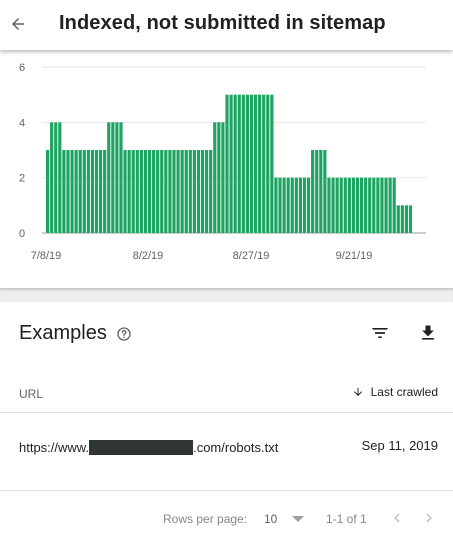  Describe the element at coordinates (18, 24) in the screenshot. I see `back-button` at that location.